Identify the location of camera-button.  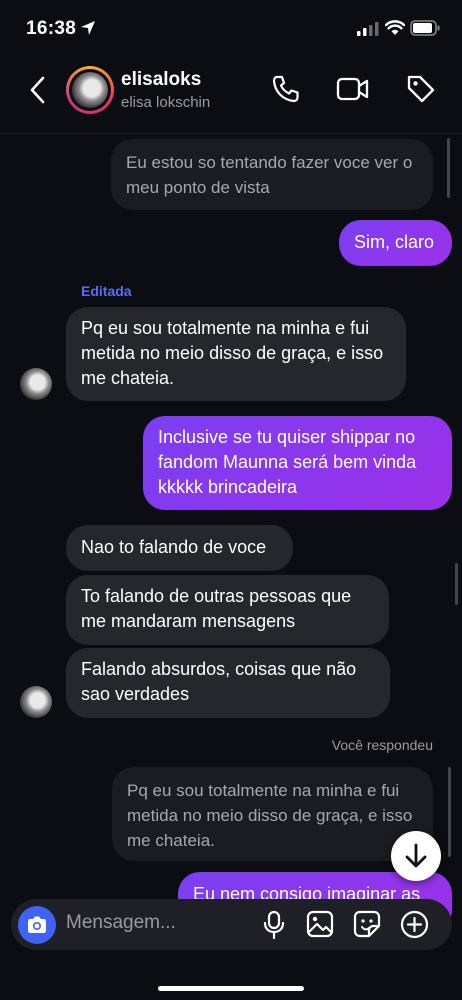
(37, 925).